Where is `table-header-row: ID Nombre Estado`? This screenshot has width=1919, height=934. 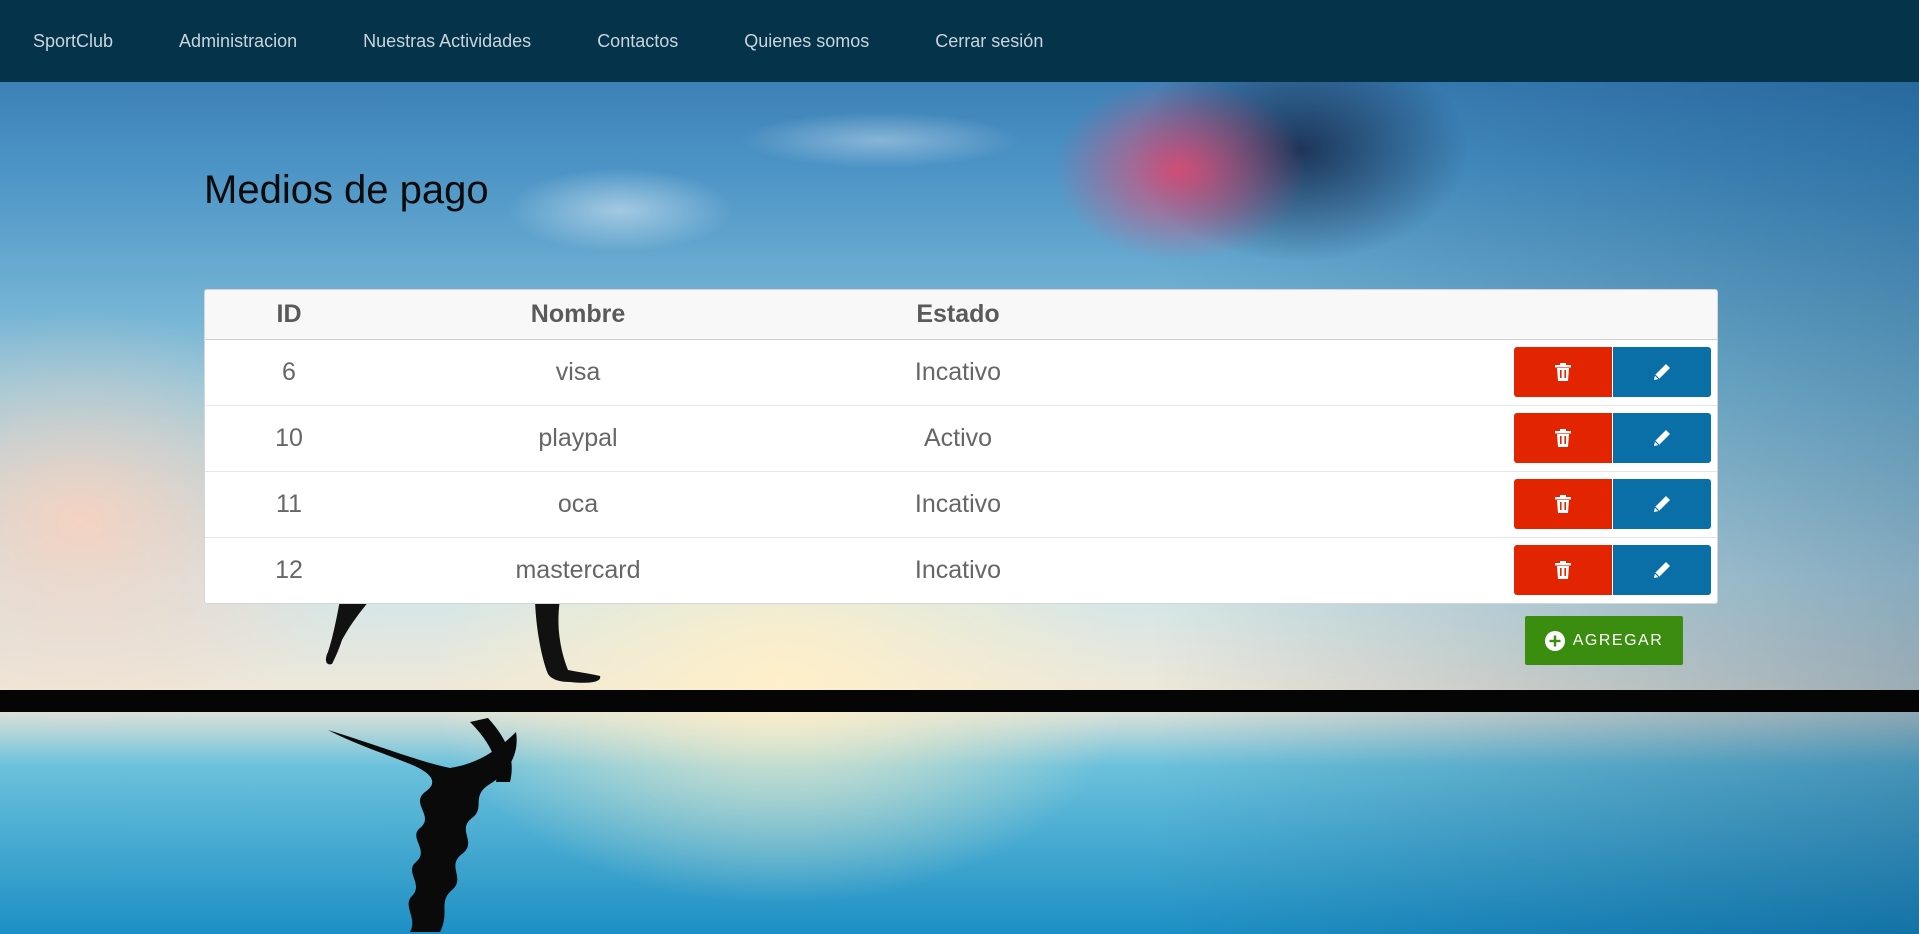 table-header-row: ID Nombre Estado is located at coordinates (961, 314).